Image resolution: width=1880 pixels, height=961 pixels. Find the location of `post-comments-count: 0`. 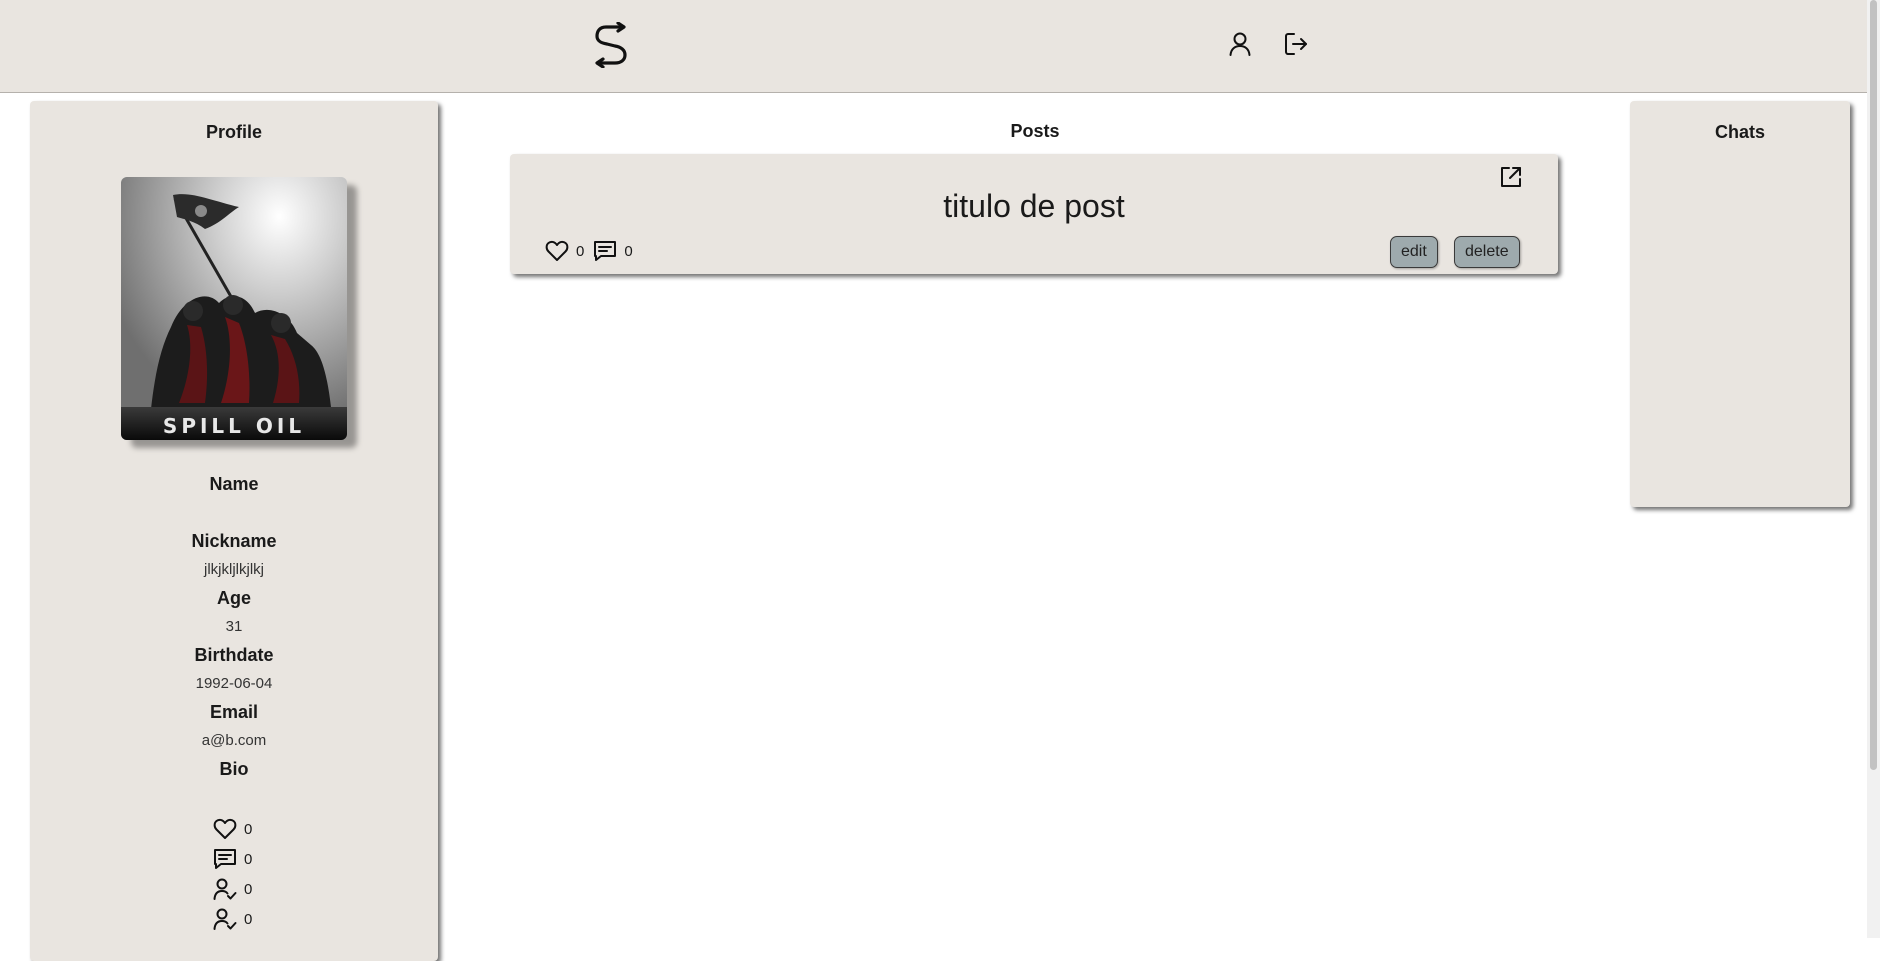

post-comments-count: 0 is located at coordinates (628, 251).